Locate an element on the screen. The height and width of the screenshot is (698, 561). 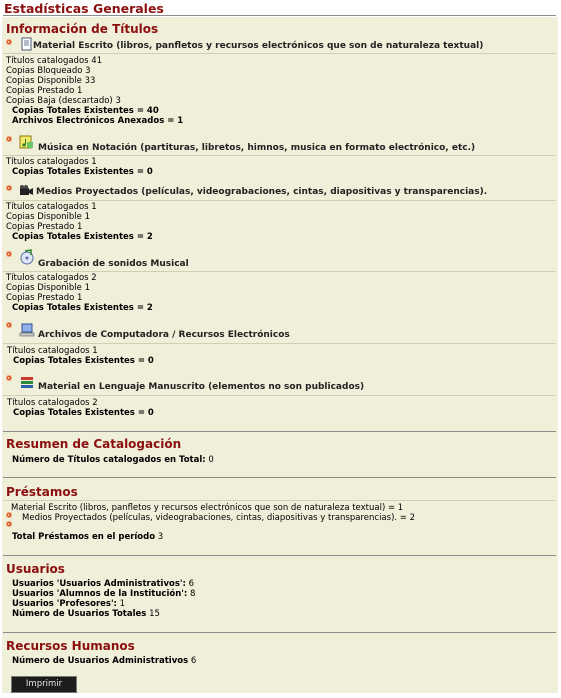
section-heading-titulos: Información de Títulos is located at coordinates (82, 29).